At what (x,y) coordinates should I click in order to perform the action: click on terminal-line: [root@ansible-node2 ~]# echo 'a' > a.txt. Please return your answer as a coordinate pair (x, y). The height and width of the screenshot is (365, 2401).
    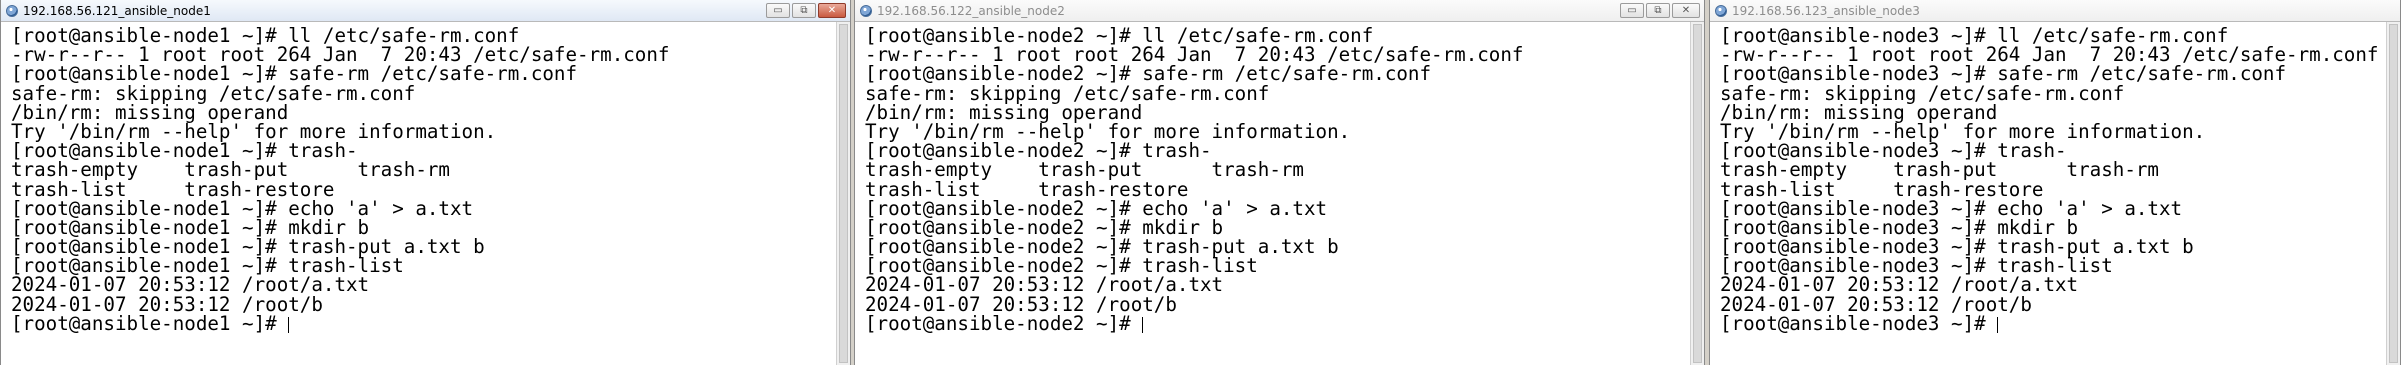
    Looking at the image, I should click on (1096, 208).